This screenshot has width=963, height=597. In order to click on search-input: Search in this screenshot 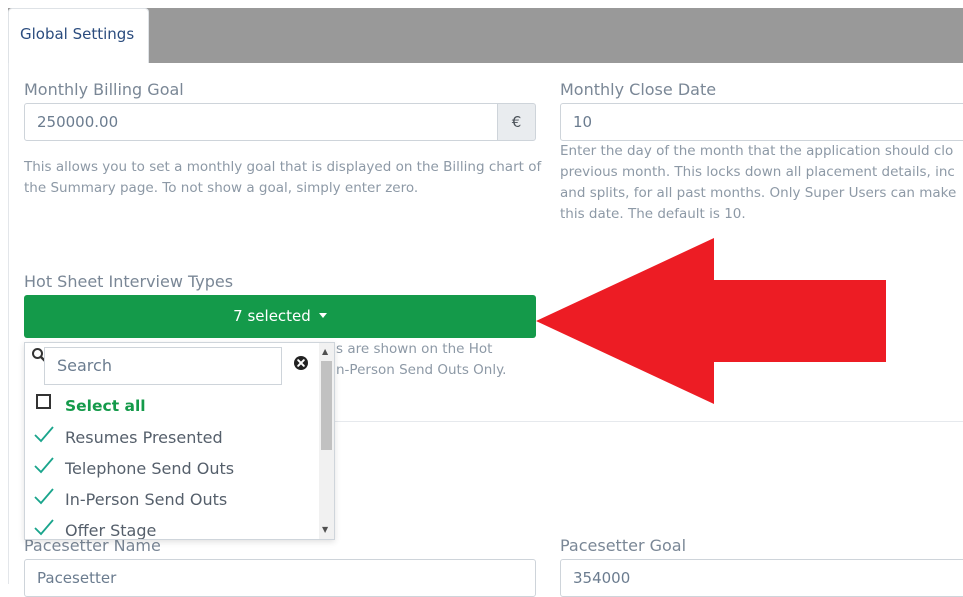, I will do `click(163, 366)`.